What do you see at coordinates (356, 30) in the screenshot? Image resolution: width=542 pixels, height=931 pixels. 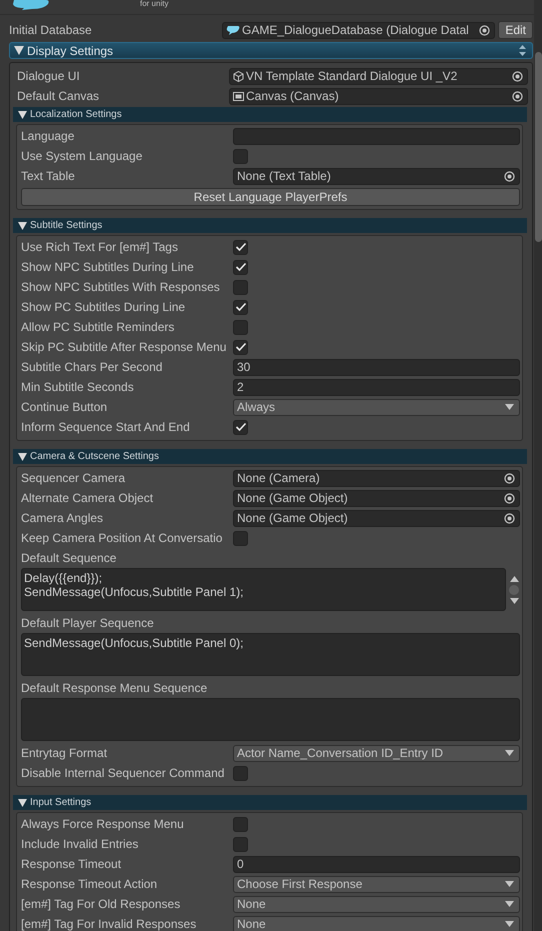 I see `field-value: GAME_DialogueDatabase (Dialogue Datal` at bounding box center [356, 30].